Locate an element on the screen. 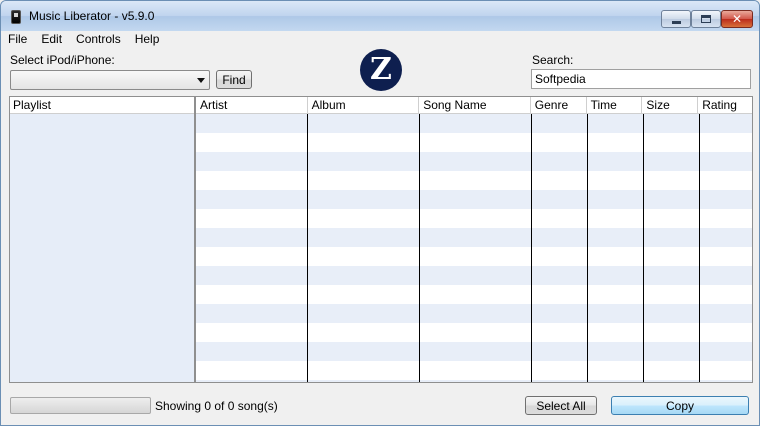 The image size is (760, 426). progress-bar is located at coordinates (80, 405).